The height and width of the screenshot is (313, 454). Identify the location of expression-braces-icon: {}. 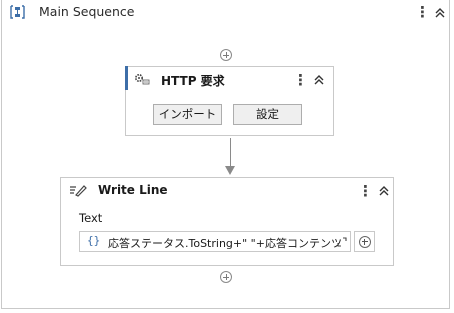
(94, 240).